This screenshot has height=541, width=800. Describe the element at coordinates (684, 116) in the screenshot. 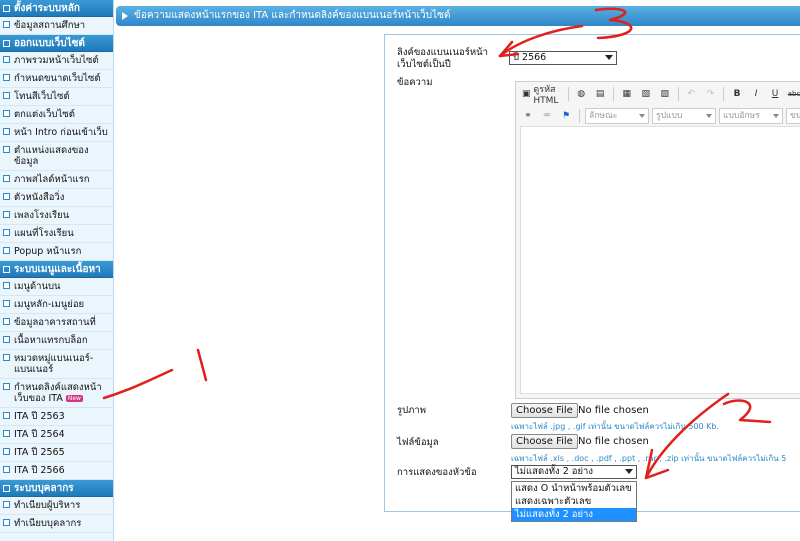

I see `format-combo: รูปแบบ` at that location.